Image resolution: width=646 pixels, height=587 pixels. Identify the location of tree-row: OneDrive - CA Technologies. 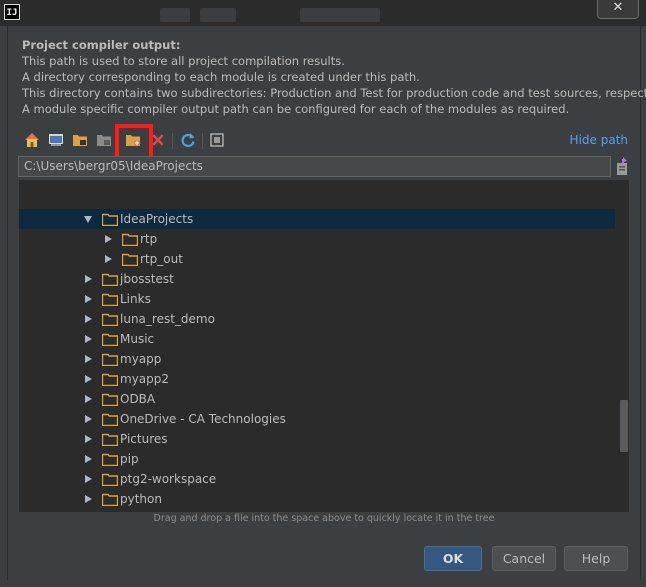
(317, 419).